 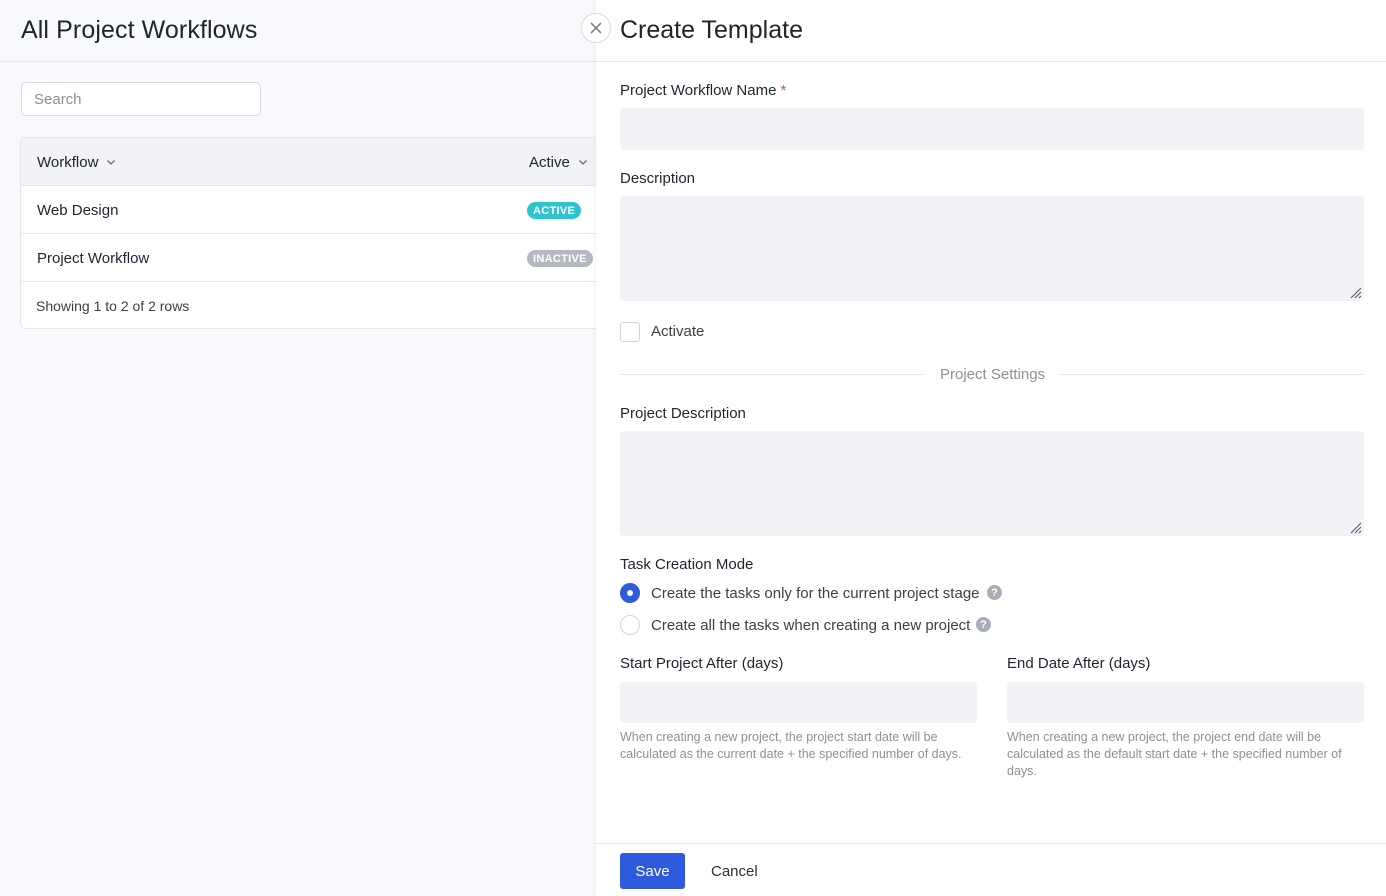 What do you see at coordinates (320, 210) in the screenshot?
I see `table-row: Web Design ACTIVE` at bounding box center [320, 210].